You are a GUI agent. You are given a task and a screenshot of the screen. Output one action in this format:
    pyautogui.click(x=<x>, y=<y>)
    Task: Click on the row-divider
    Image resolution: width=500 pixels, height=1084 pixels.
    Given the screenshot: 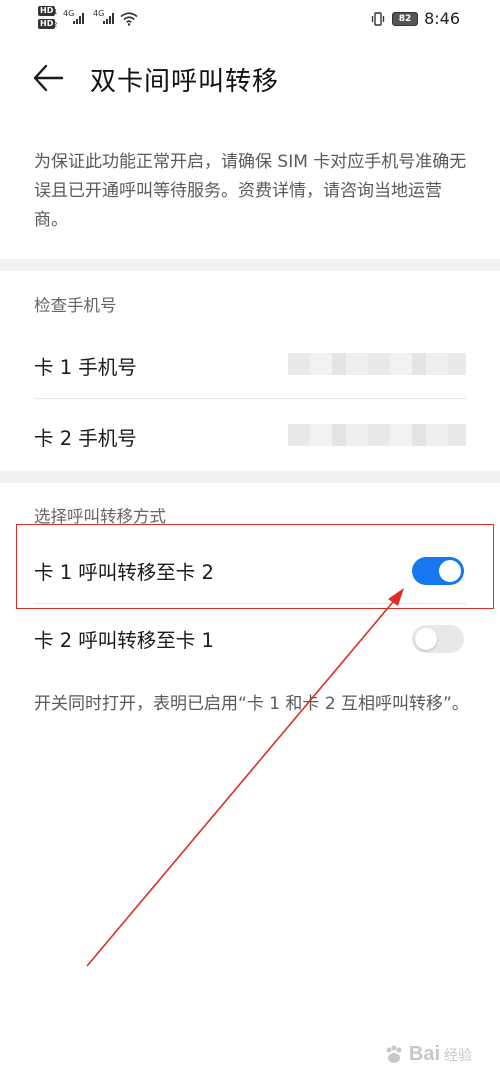 What is the action you would take?
    pyautogui.click(x=250, y=398)
    